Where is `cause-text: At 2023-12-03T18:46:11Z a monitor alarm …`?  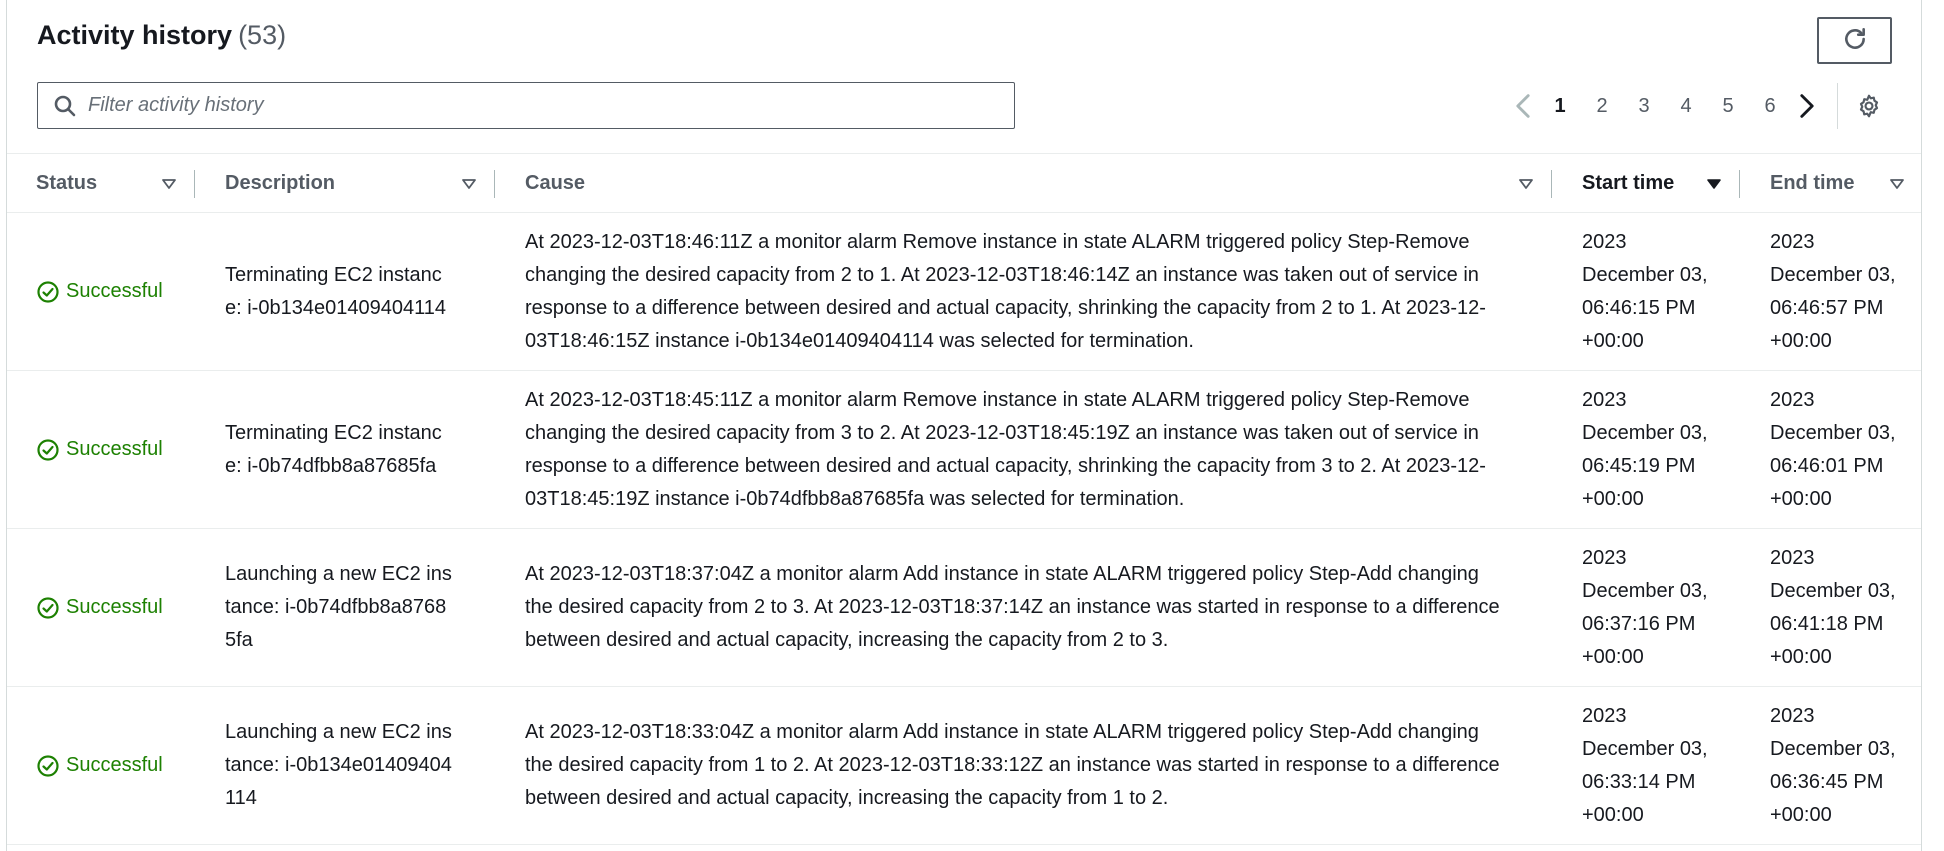 cause-text: At 2023-12-03T18:46:11Z a monitor alarm … is located at coordinates (1005, 291).